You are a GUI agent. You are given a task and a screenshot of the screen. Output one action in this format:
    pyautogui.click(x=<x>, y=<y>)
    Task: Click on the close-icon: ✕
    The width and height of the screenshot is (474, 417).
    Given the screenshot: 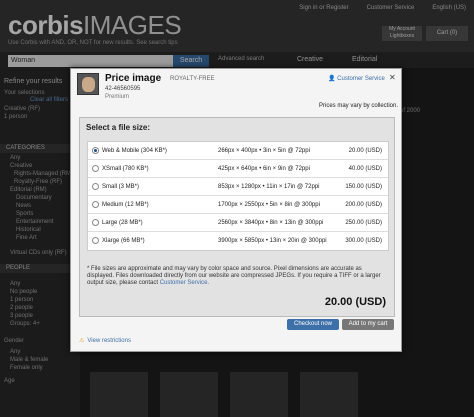 What is the action you would take?
    pyautogui.click(x=392, y=77)
    